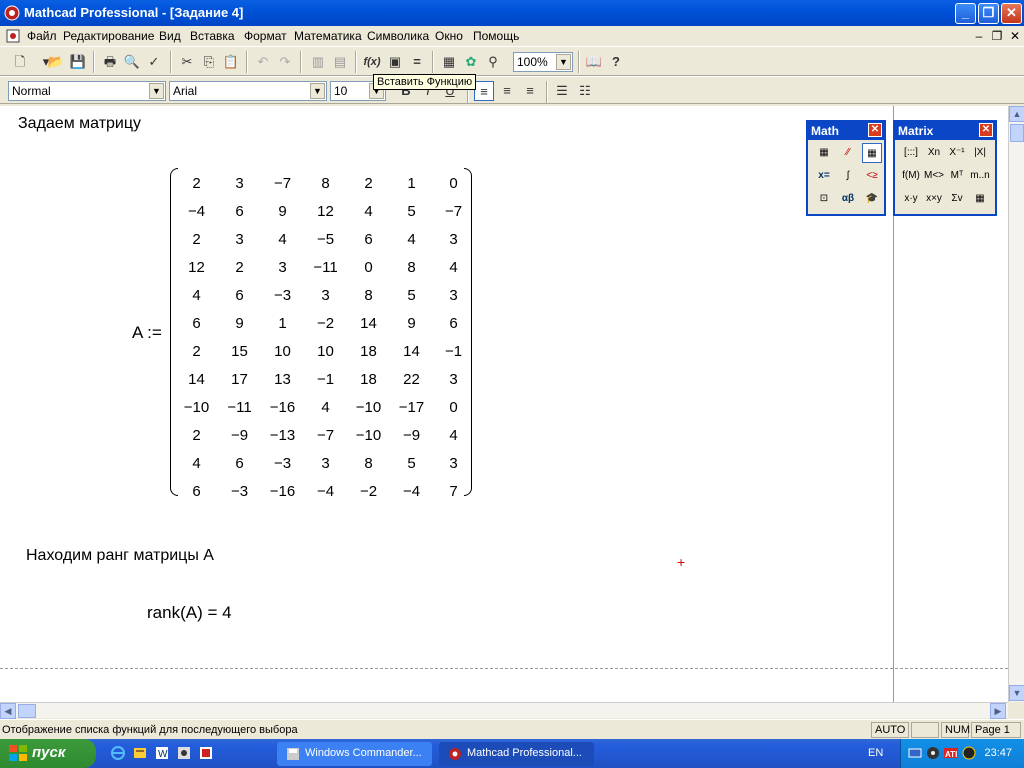 The image size is (1024, 768). Describe the element at coordinates (20, 62) in the screenshot. I see `new-icon: 🗋` at that location.